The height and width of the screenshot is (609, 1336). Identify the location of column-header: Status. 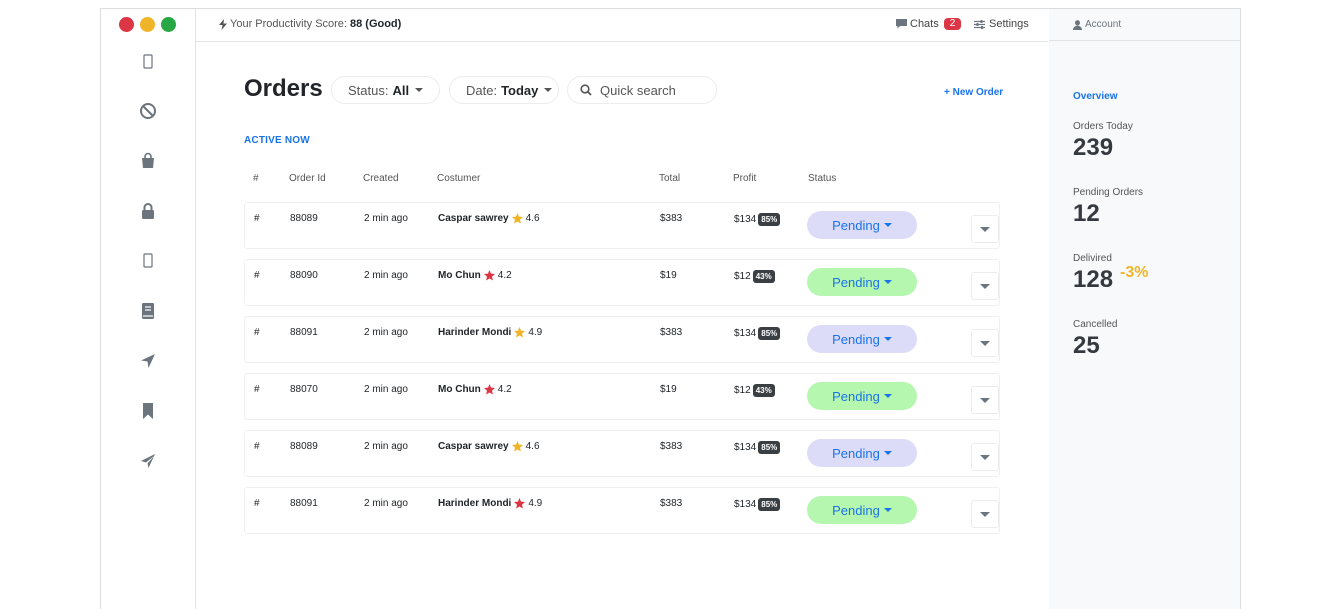
(822, 178).